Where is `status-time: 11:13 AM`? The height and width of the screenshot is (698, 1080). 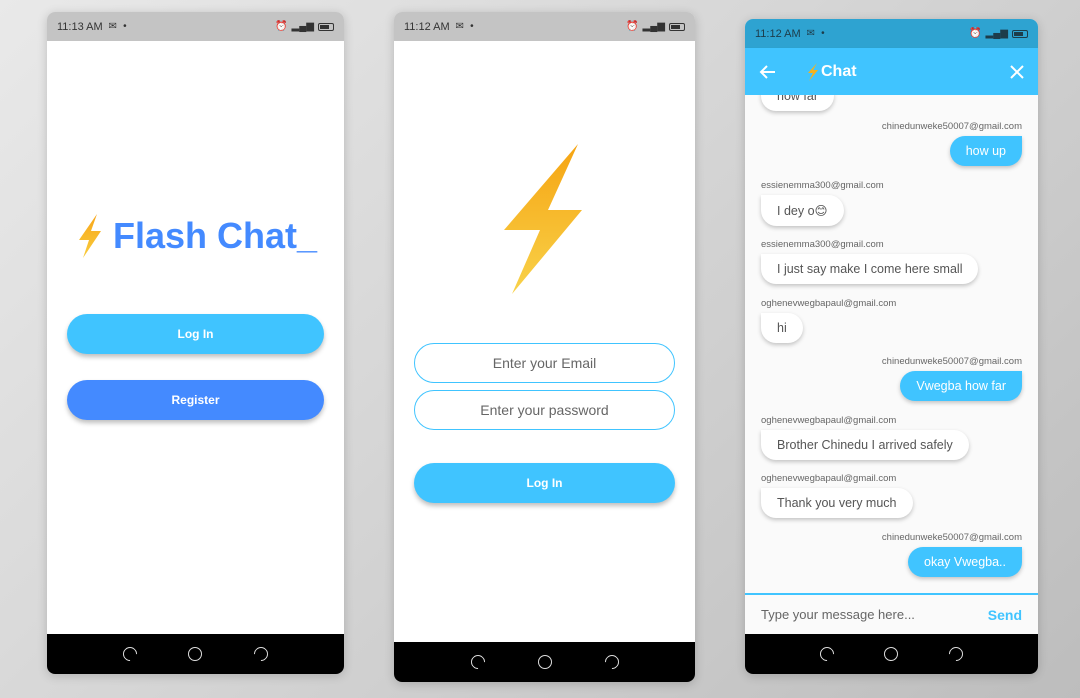 status-time: 11:13 AM is located at coordinates (80, 26).